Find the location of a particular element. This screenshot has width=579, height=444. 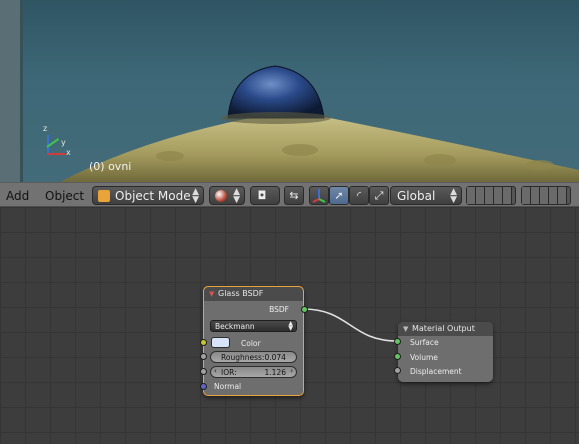

viewport-shading-select: ▲ ▼ is located at coordinates (227, 195).